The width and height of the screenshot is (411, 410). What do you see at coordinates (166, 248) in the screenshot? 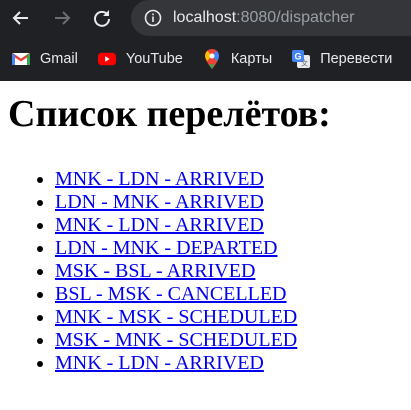
I see `flight-link: LDN - MNK - DEPARTED` at bounding box center [166, 248].